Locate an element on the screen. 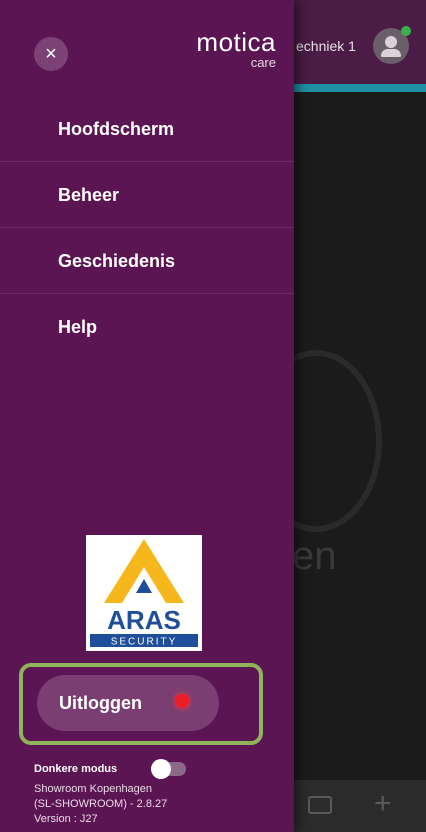 The image size is (426, 832). toggle-knob is located at coordinates (161, 769).